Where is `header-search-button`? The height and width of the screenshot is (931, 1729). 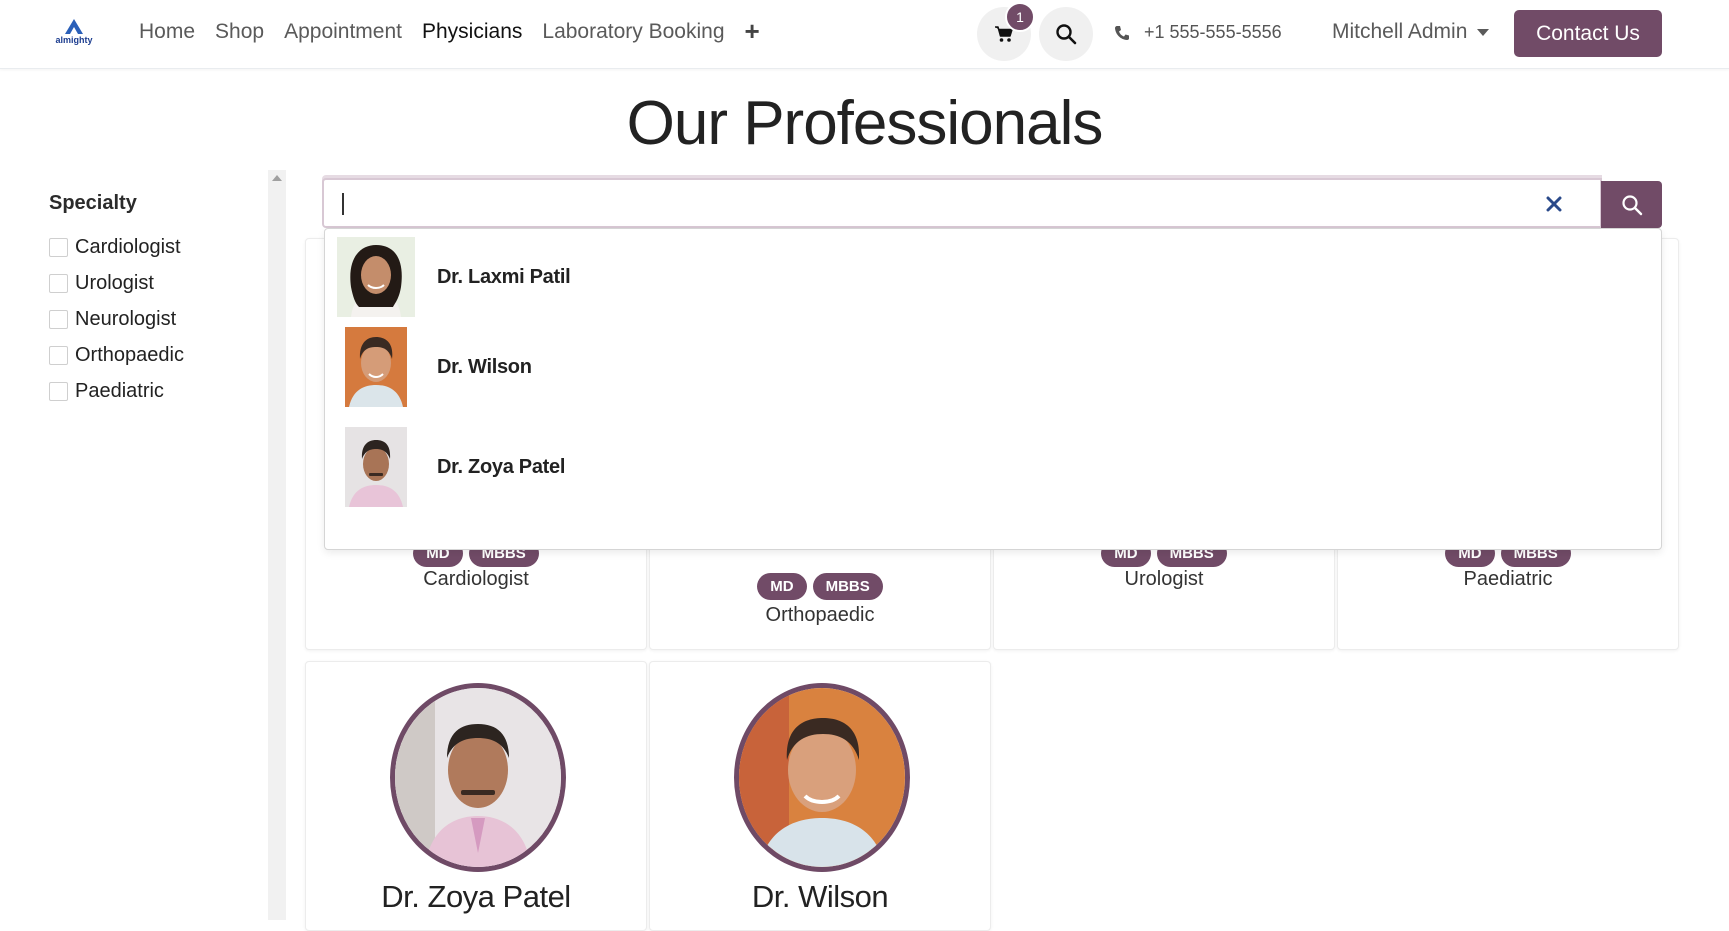 header-search-button is located at coordinates (1066, 34).